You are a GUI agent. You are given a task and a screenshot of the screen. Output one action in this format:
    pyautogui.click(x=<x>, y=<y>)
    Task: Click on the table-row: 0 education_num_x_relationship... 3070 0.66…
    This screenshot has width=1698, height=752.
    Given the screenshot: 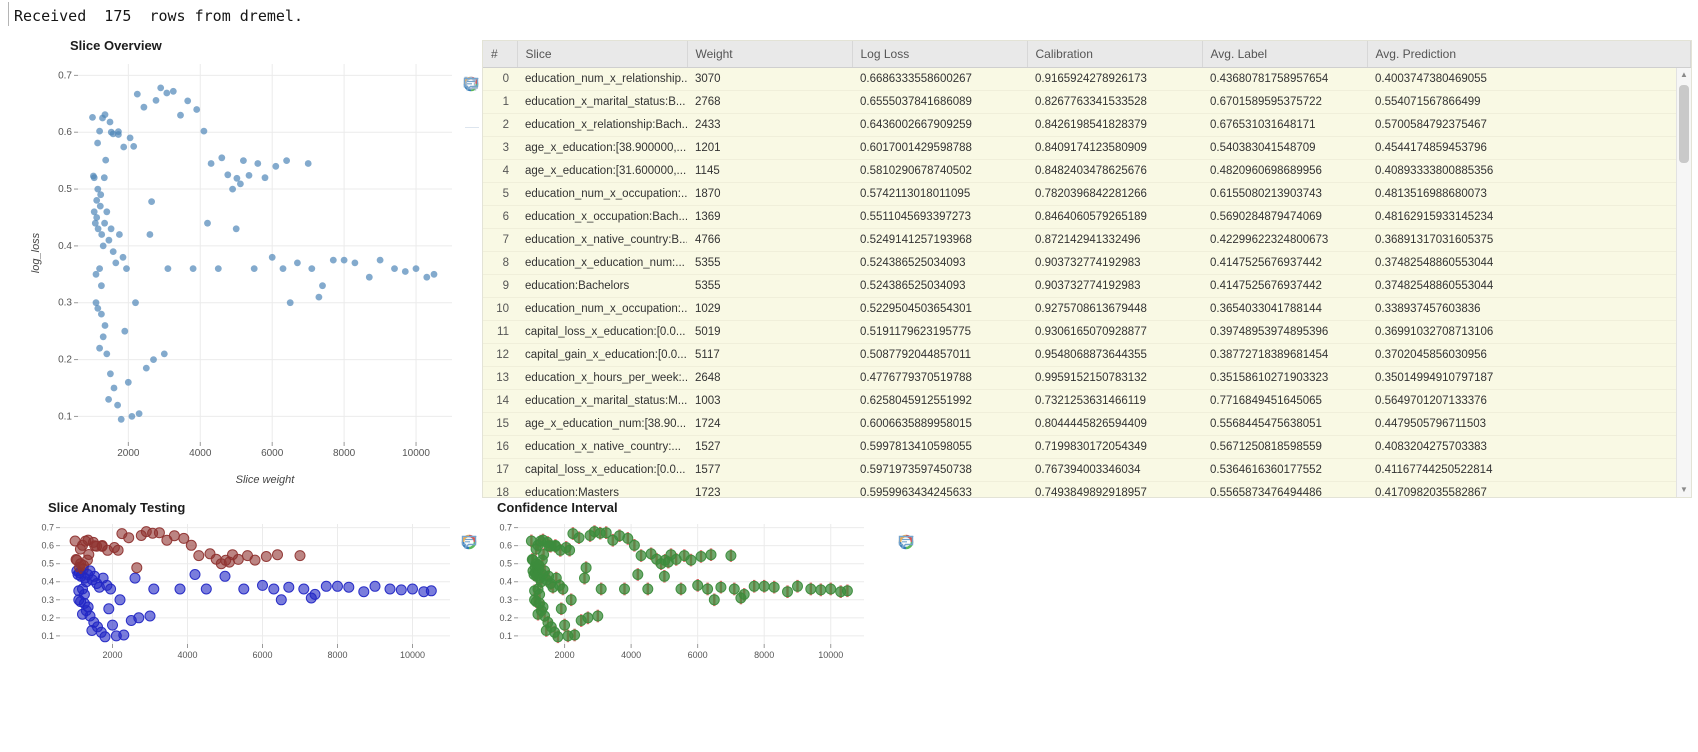 What is the action you would take?
    pyautogui.click(x=1087, y=79)
    